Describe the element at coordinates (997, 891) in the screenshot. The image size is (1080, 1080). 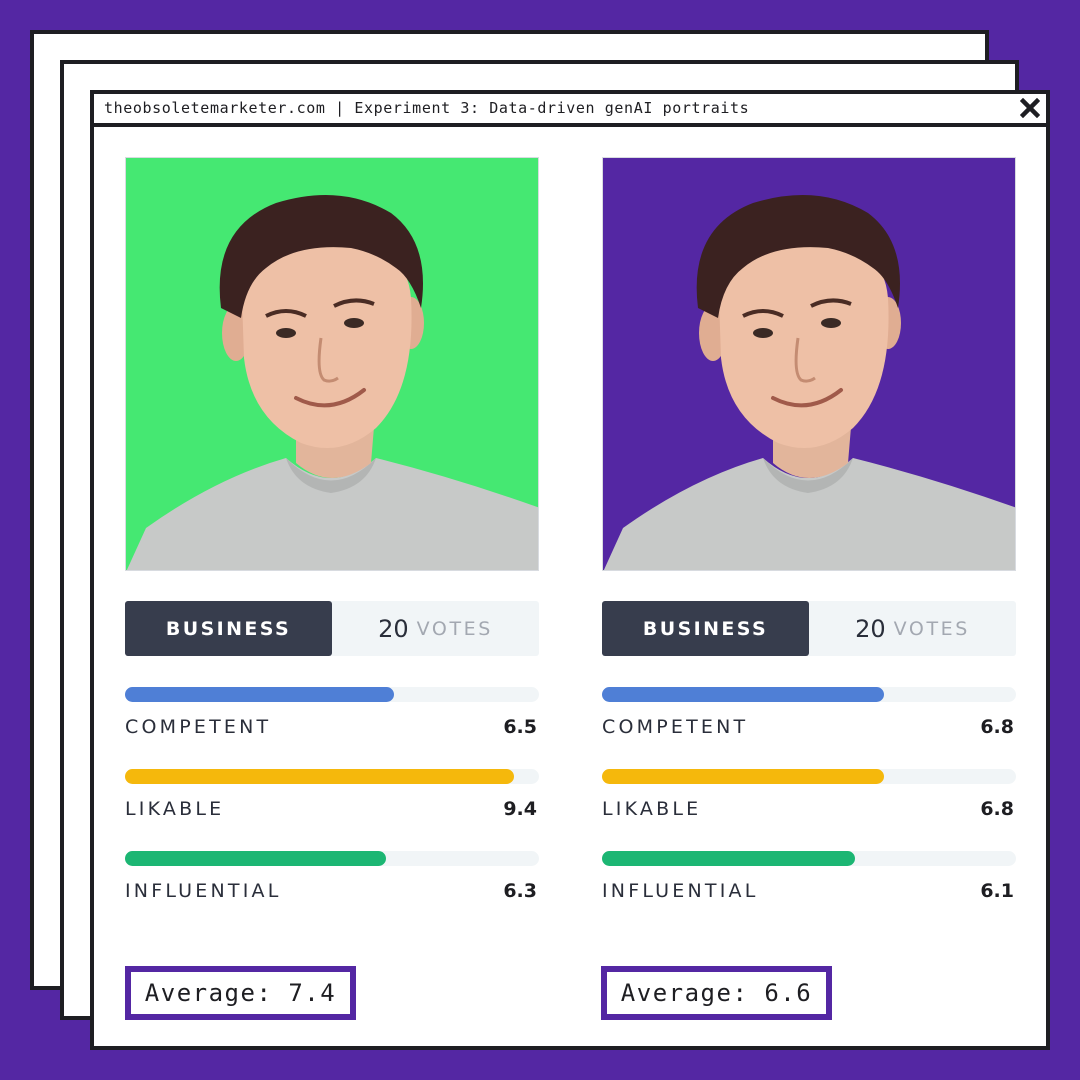
I see `metric-value: 6.1` at that location.